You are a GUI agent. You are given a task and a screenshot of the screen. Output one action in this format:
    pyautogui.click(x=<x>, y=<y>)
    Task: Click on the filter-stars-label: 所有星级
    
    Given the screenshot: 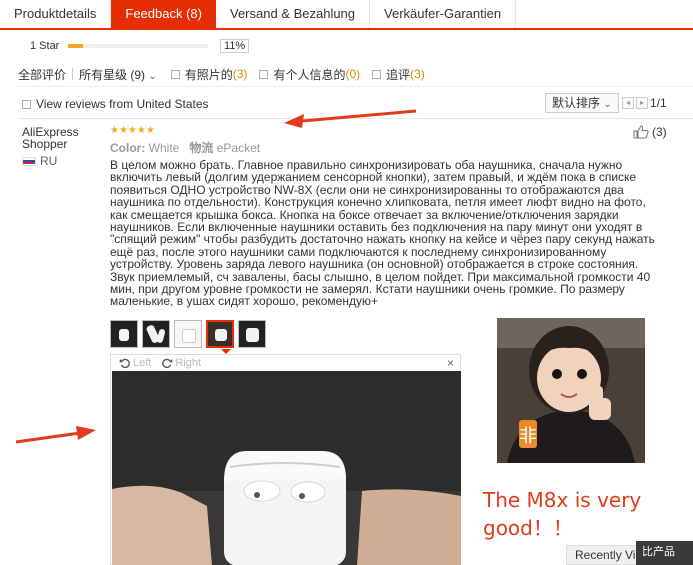 What is the action you would take?
    pyautogui.click(x=103, y=74)
    